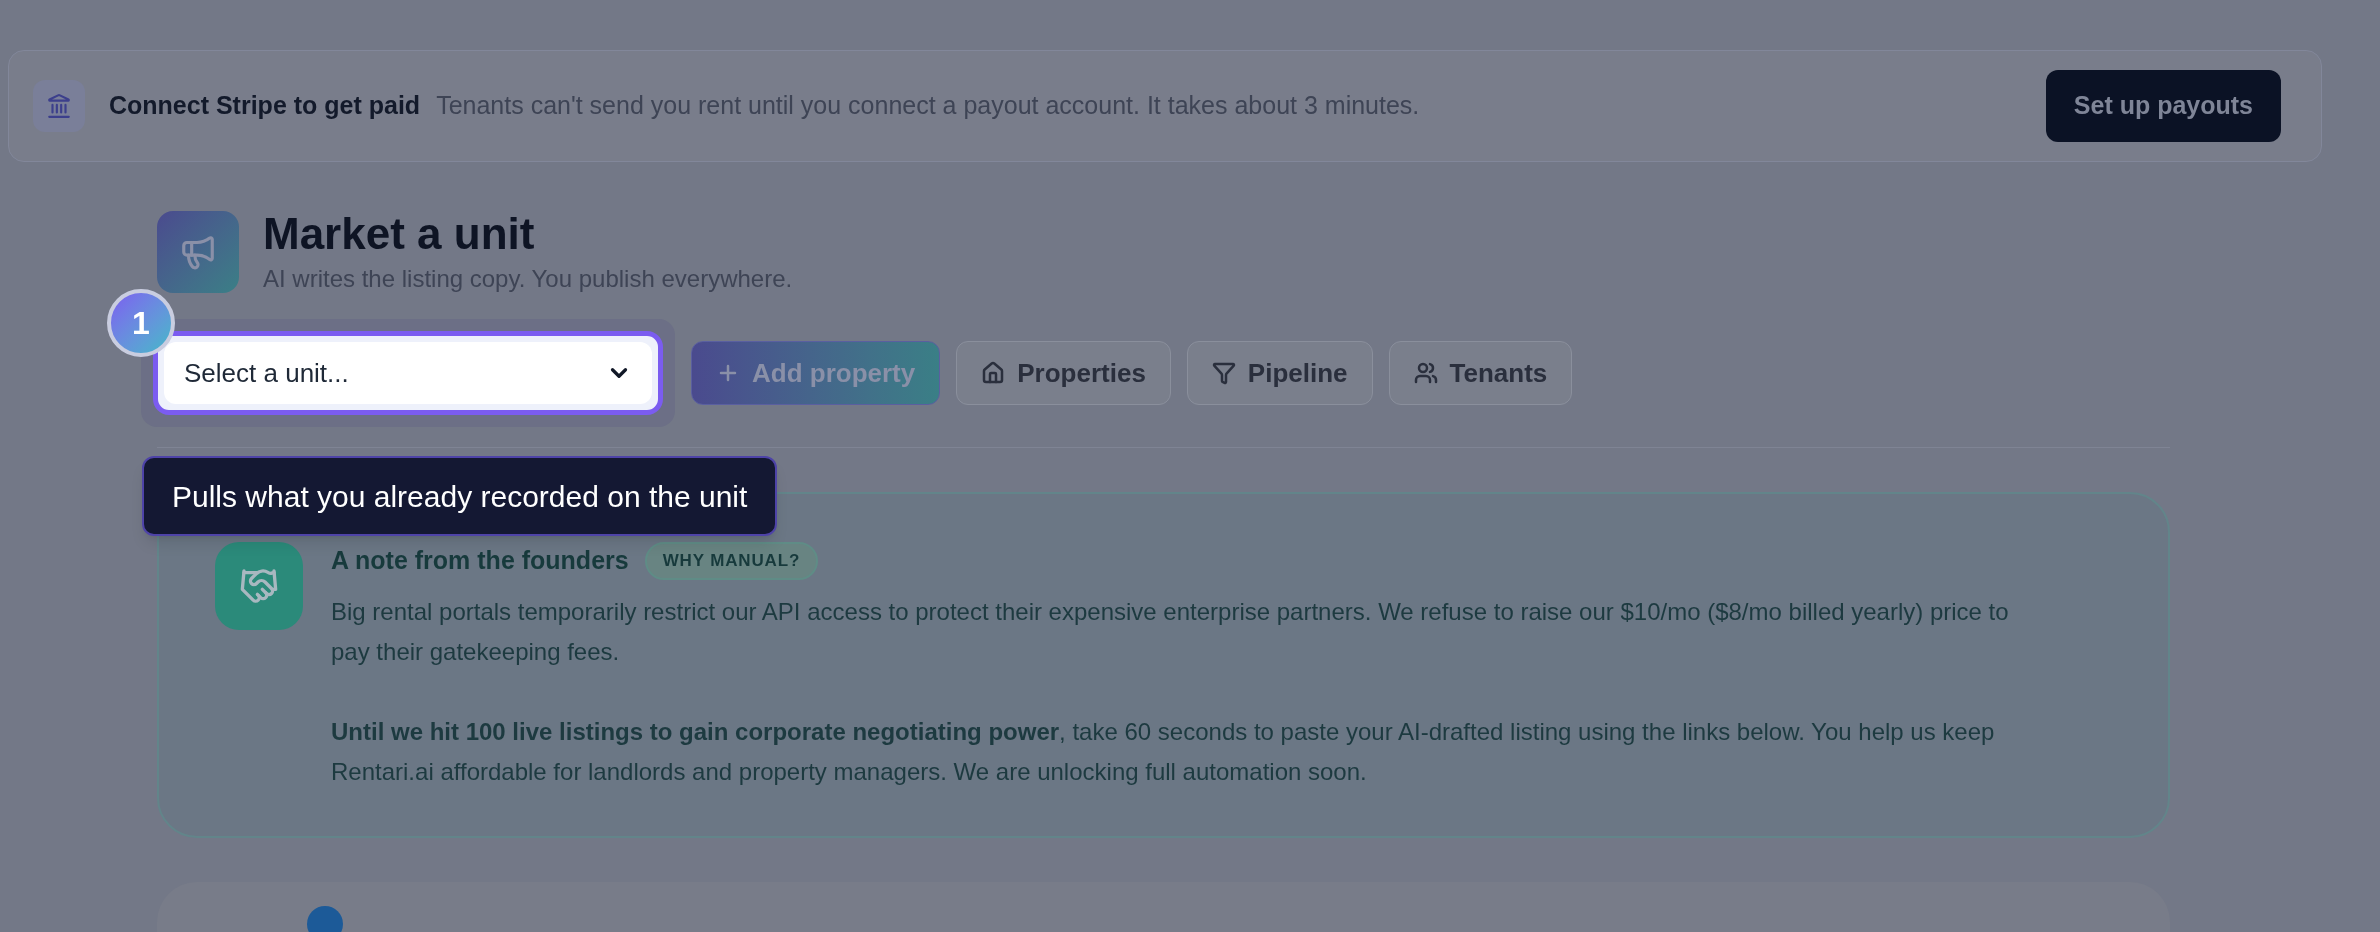 Image resolution: width=2380 pixels, height=932 pixels. Describe the element at coordinates (59, 106) in the screenshot. I see `bank-icon` at that location.